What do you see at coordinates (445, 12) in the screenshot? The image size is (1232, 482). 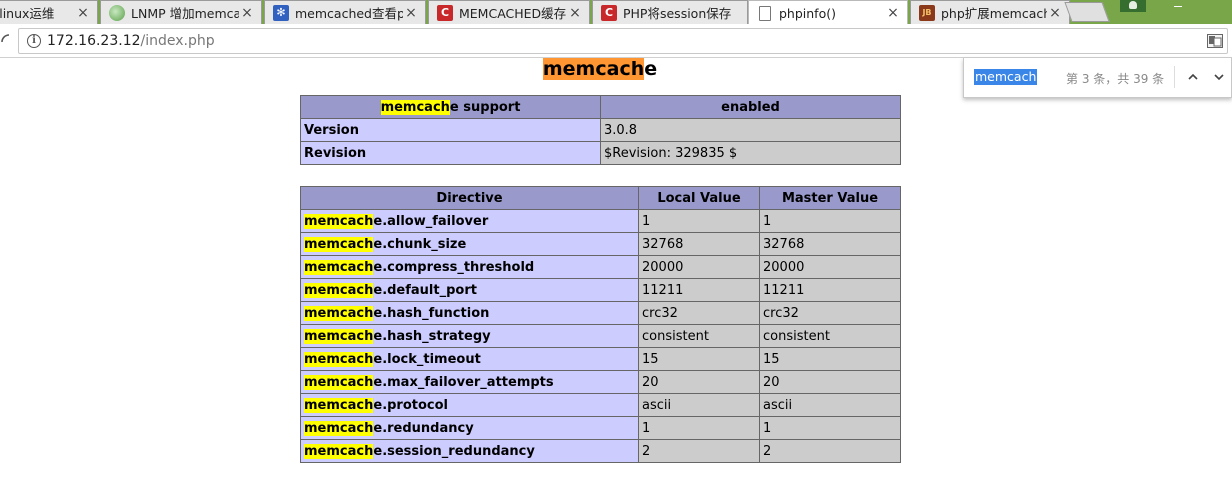 I see `csdn-icon: C` at bounding box center [445, 12].